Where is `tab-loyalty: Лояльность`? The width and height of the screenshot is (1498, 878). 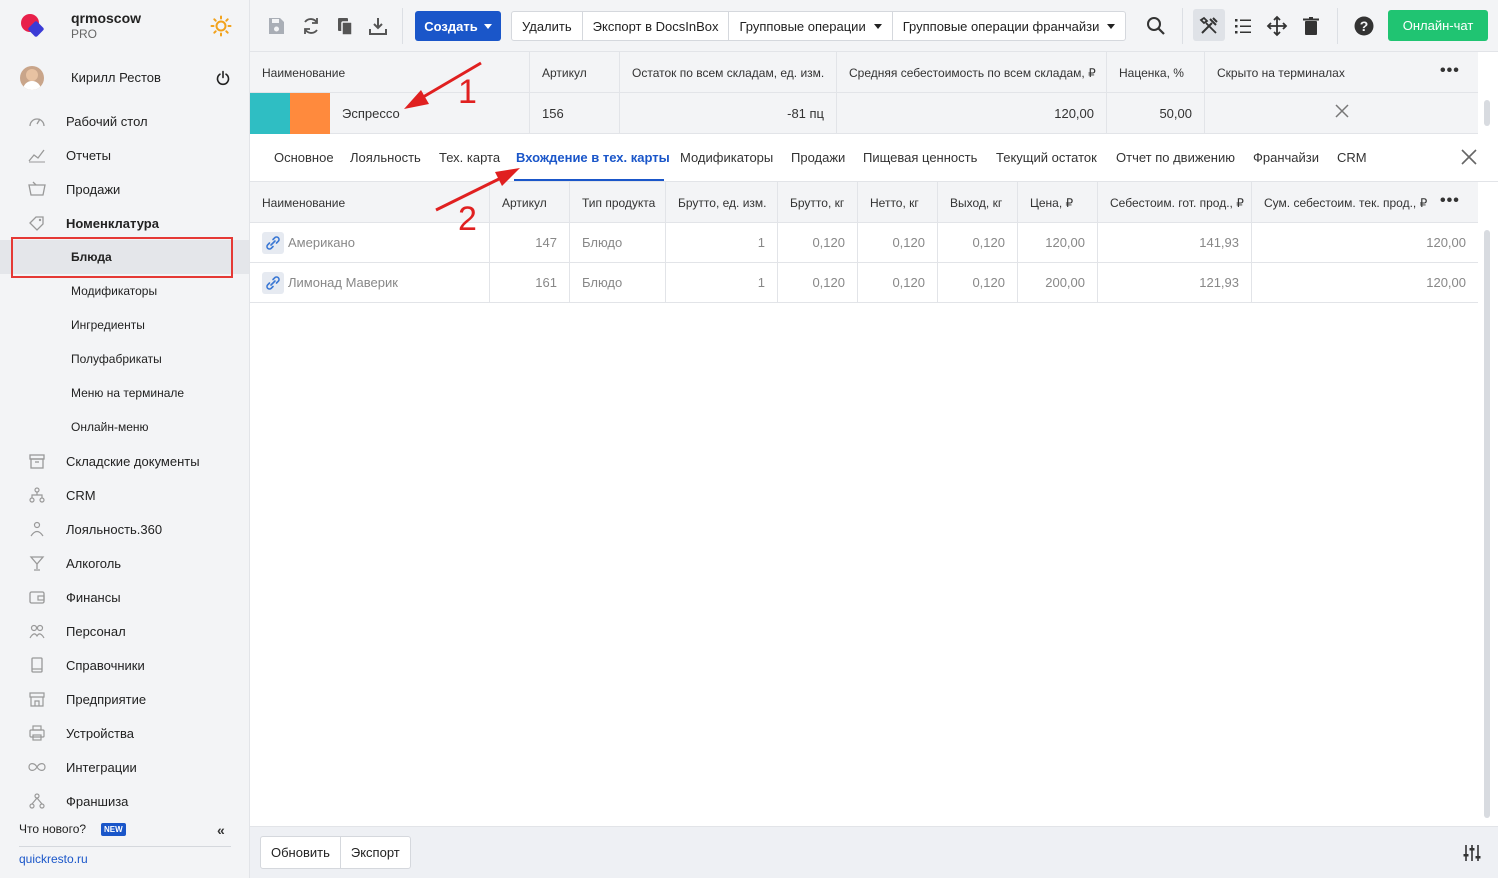 tab-loyalty: Лояльность is located at coordinates (385, 157).